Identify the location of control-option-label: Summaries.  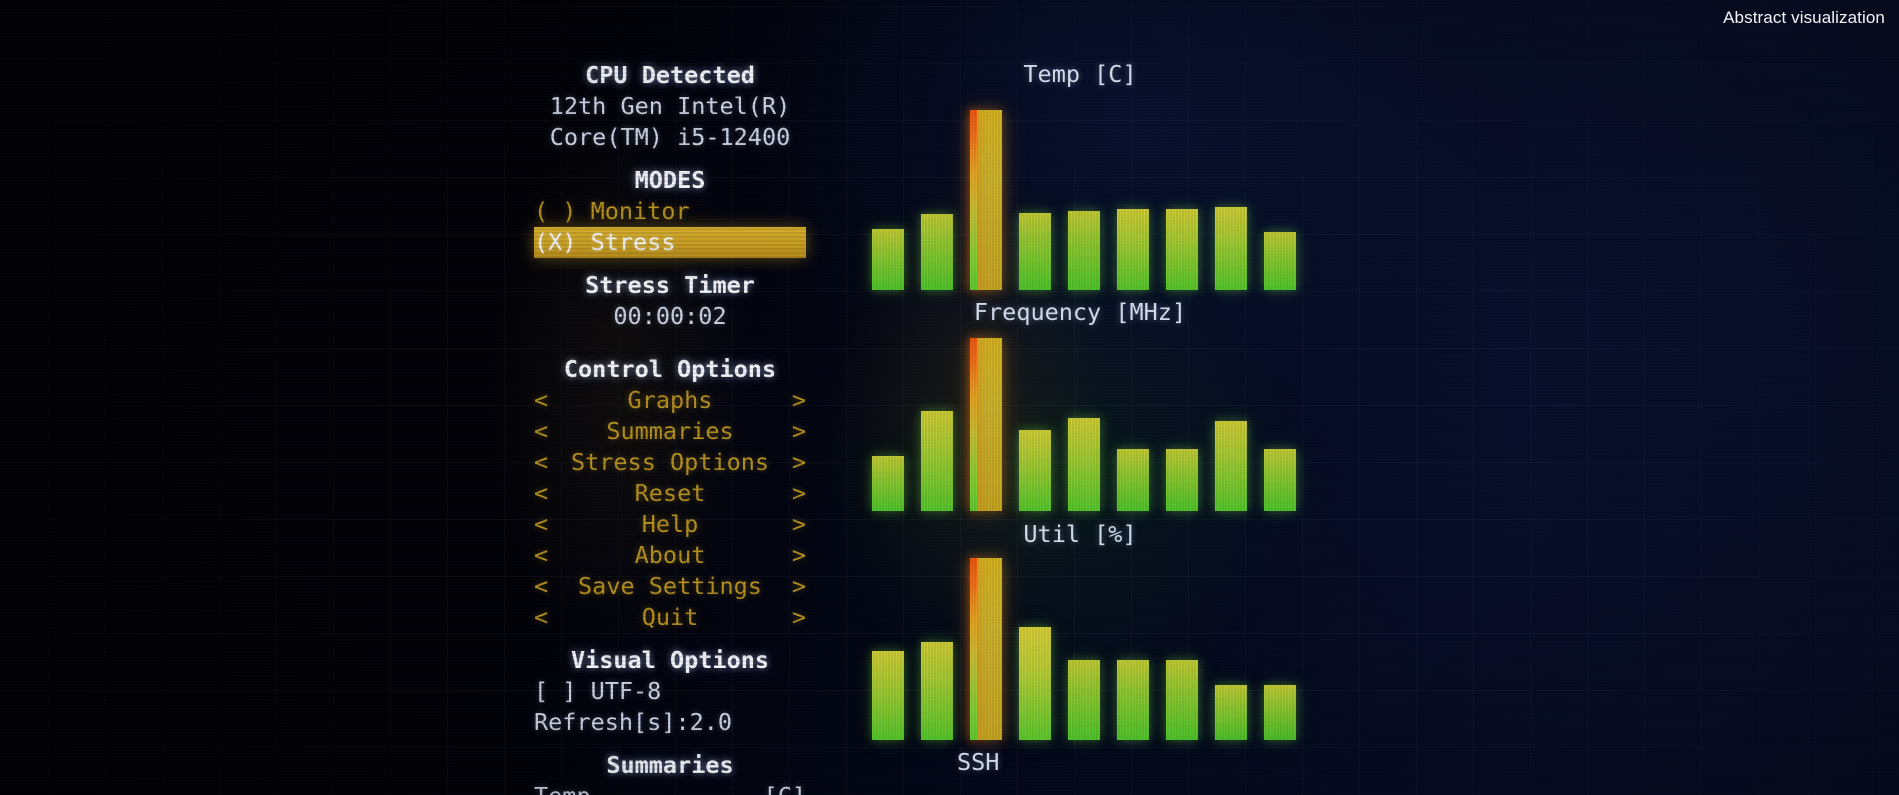
(670, 431).